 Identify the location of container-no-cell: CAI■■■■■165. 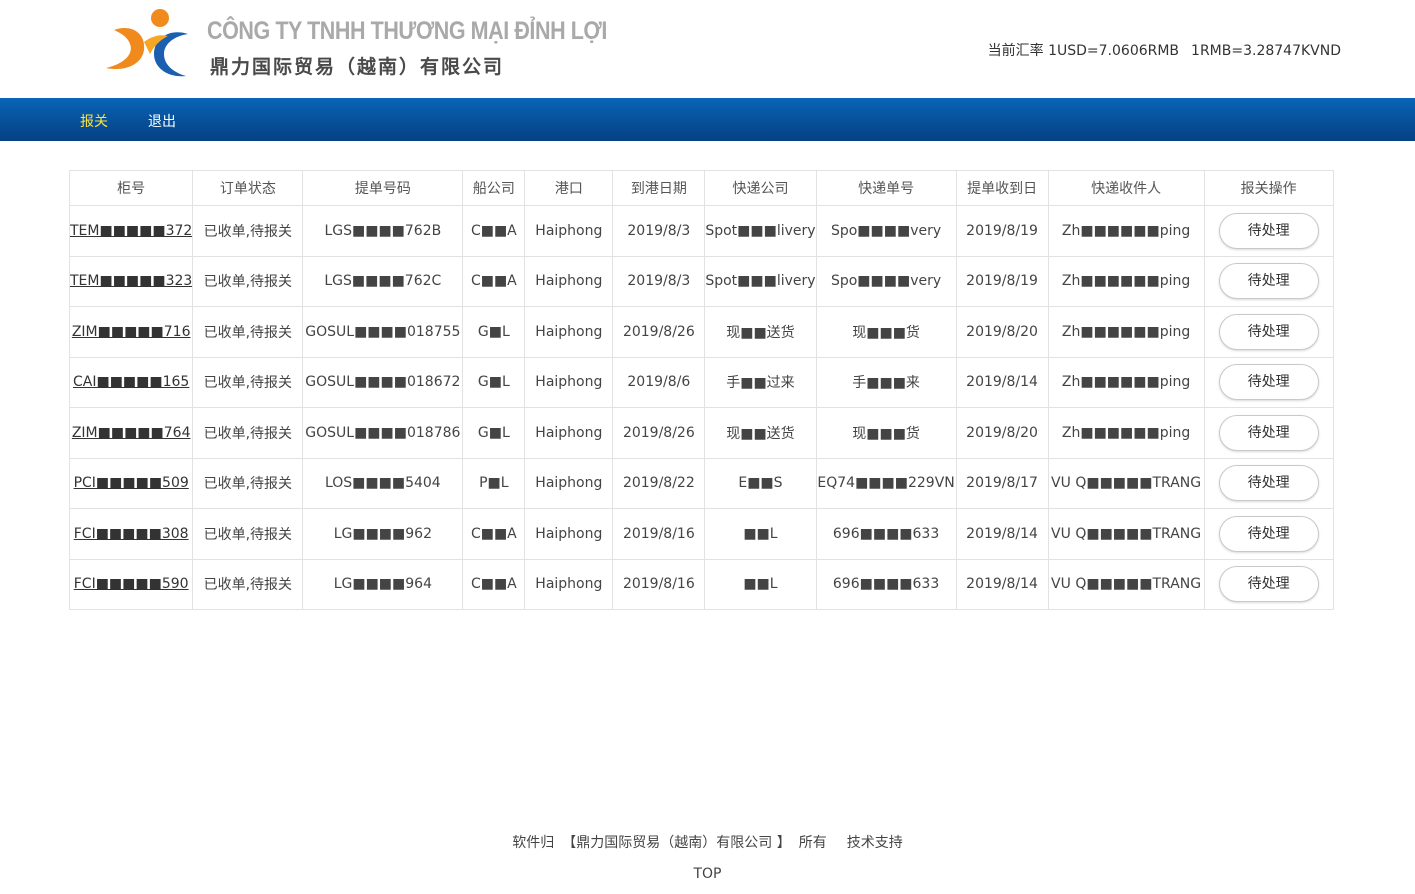
(131, 382).